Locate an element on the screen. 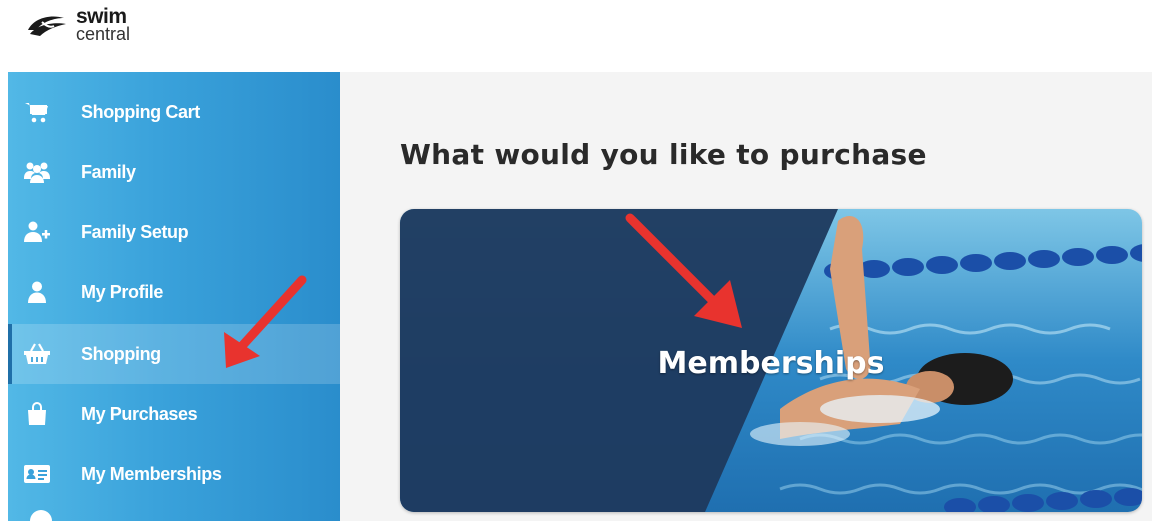 This screenshot has height=521, width=1152. sidebar-item-my-memberships: My Memberships is located at coordinates (174, 474).